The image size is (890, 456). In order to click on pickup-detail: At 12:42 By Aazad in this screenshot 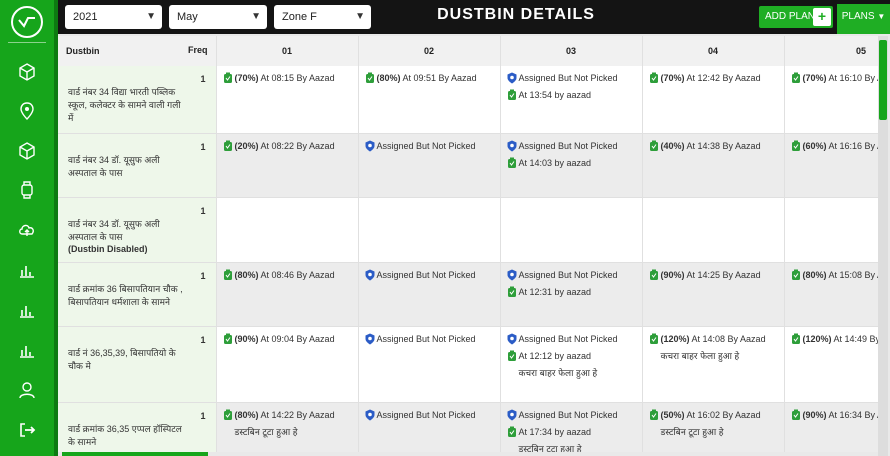, I will do `click(722, 78)`.